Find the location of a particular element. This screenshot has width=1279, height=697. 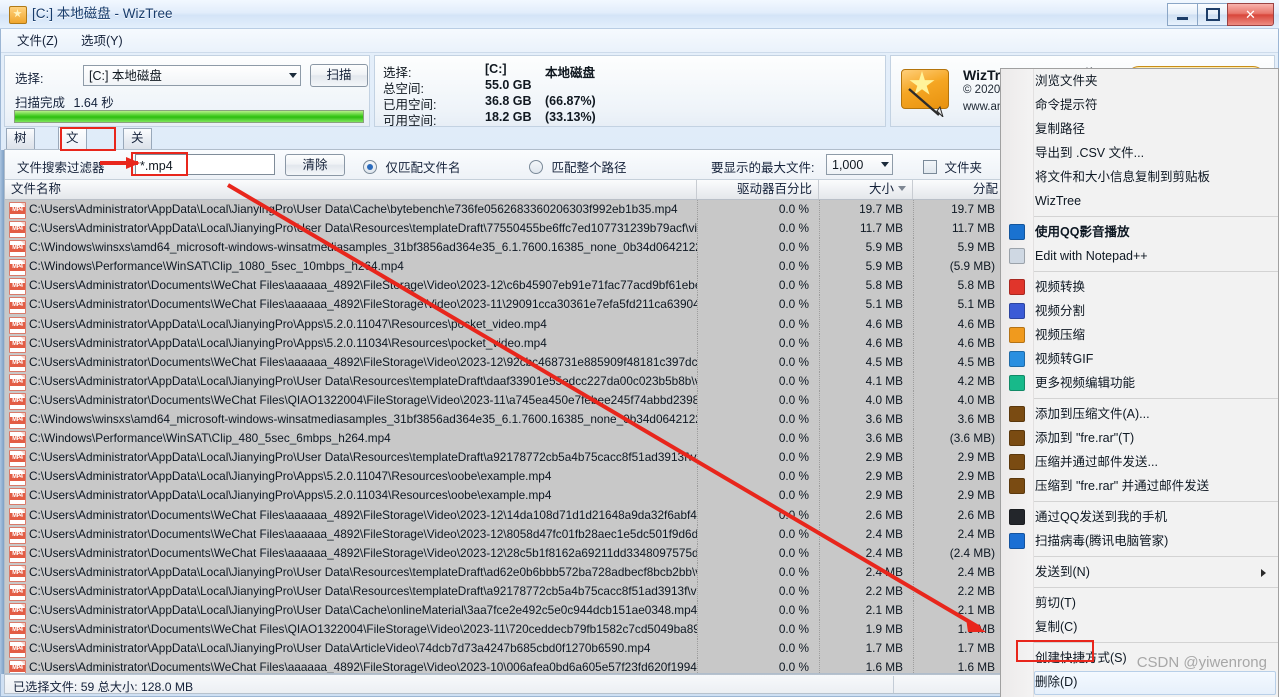

context-menu-item: 命令提示符 is located at coordinates (1139, 105).